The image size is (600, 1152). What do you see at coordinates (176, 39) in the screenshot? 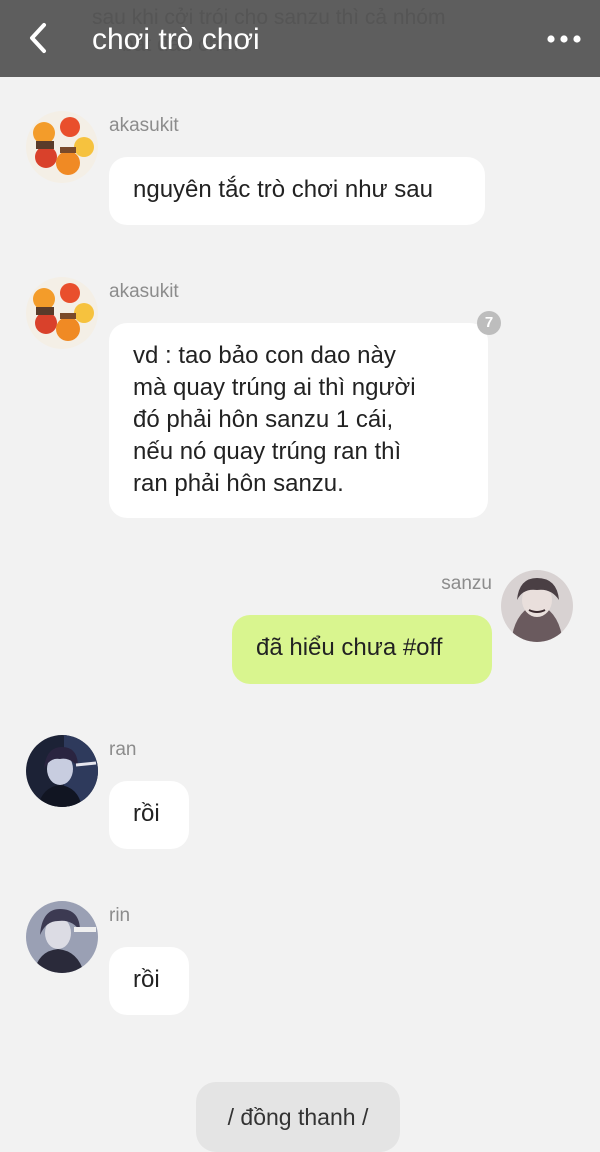
I see `page-title: chơi trò chơi` at bounding box center [176, 39].